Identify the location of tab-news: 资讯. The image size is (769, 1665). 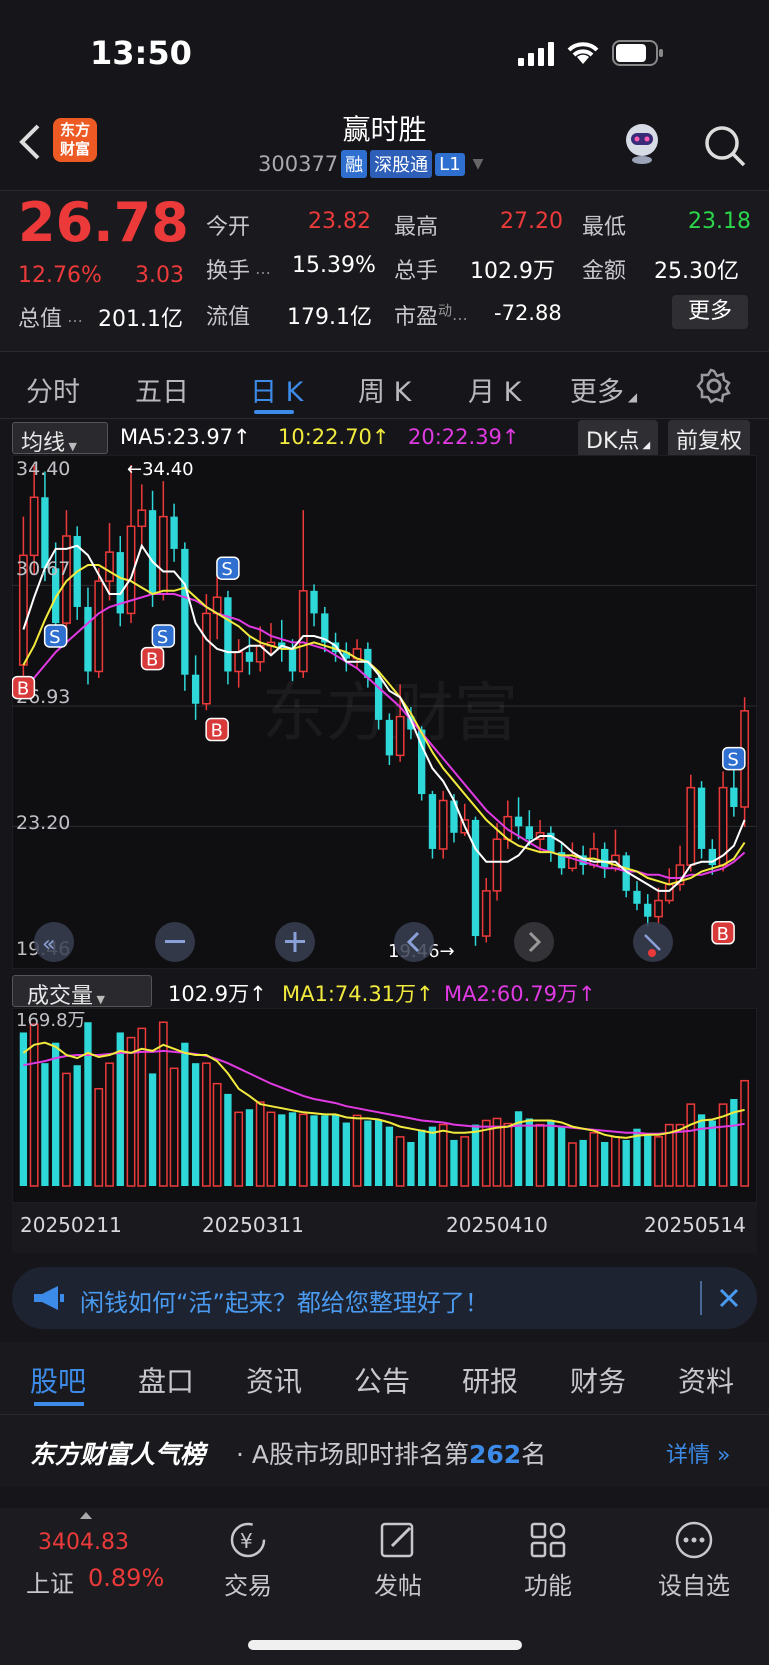
(274, 1380).